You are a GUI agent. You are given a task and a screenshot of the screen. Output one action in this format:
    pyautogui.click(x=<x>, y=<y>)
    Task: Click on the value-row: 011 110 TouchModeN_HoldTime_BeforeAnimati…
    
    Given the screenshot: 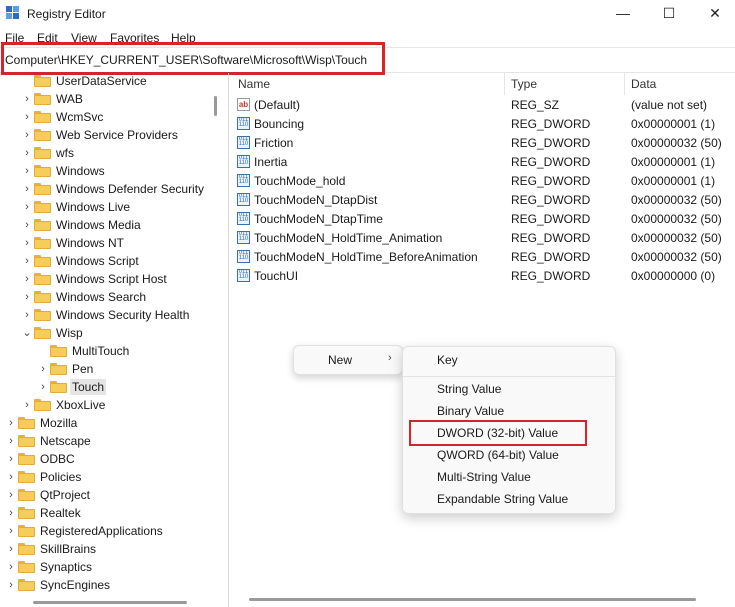 What is the action you would take?
    pyautogui.click(x=482, y=257)
    